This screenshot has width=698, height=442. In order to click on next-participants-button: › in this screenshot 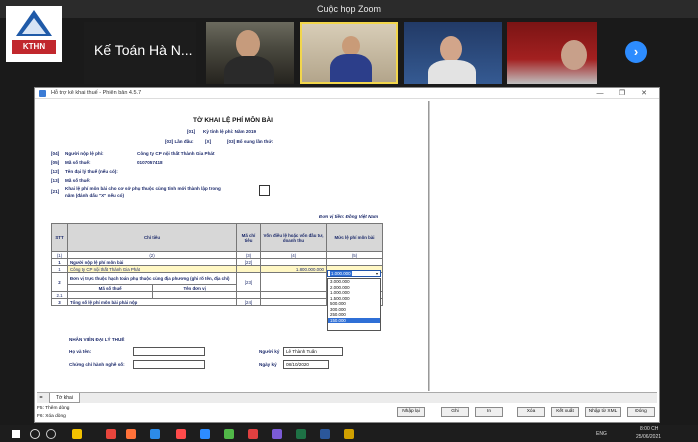, I will do `click(636, 52)`.